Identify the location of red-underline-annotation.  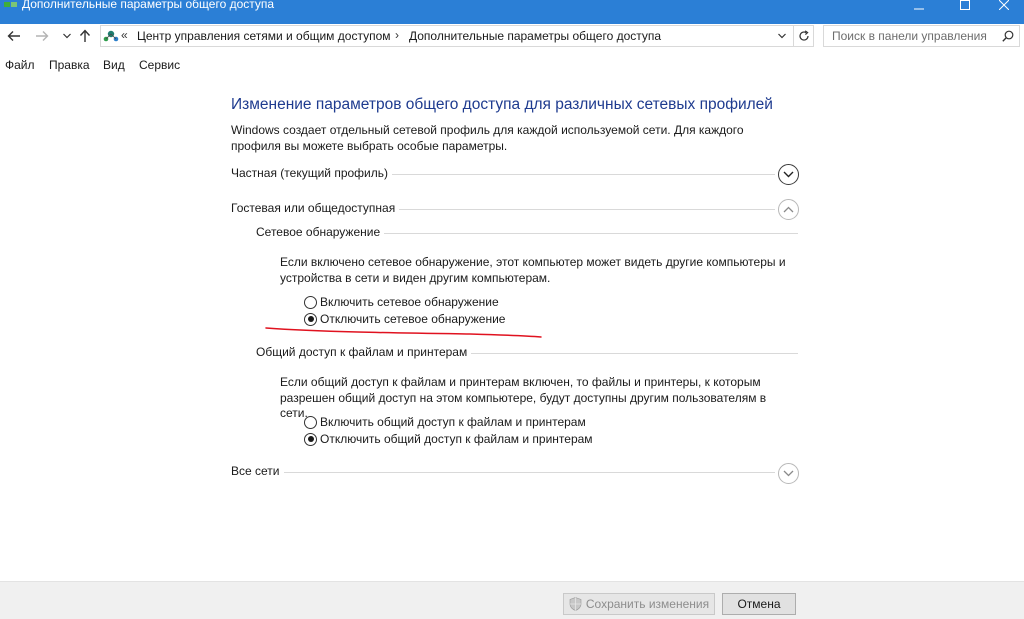
(403, 332).